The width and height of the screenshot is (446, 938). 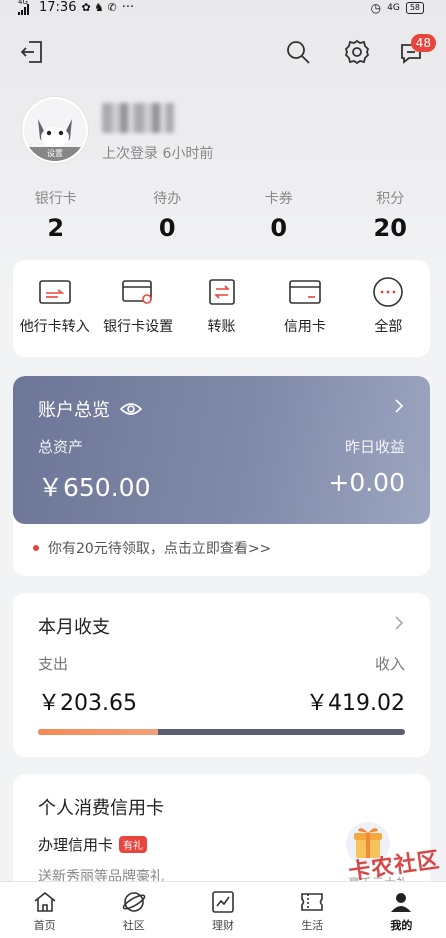 I want to click on yesterday-earnings-label: 昨日收益, so click(x=374, y=447).